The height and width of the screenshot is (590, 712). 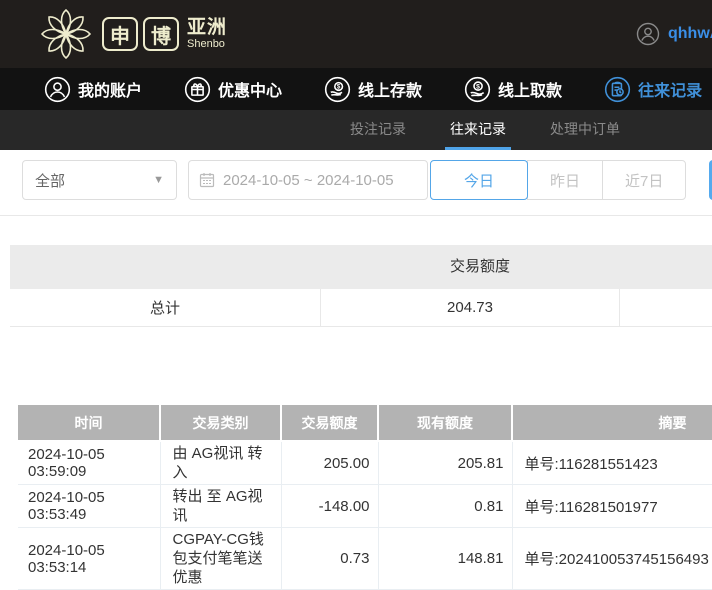 I want to click on date-range-value: 2024-10-05 ~ 2024-10-05, so click(x=308, y=180).